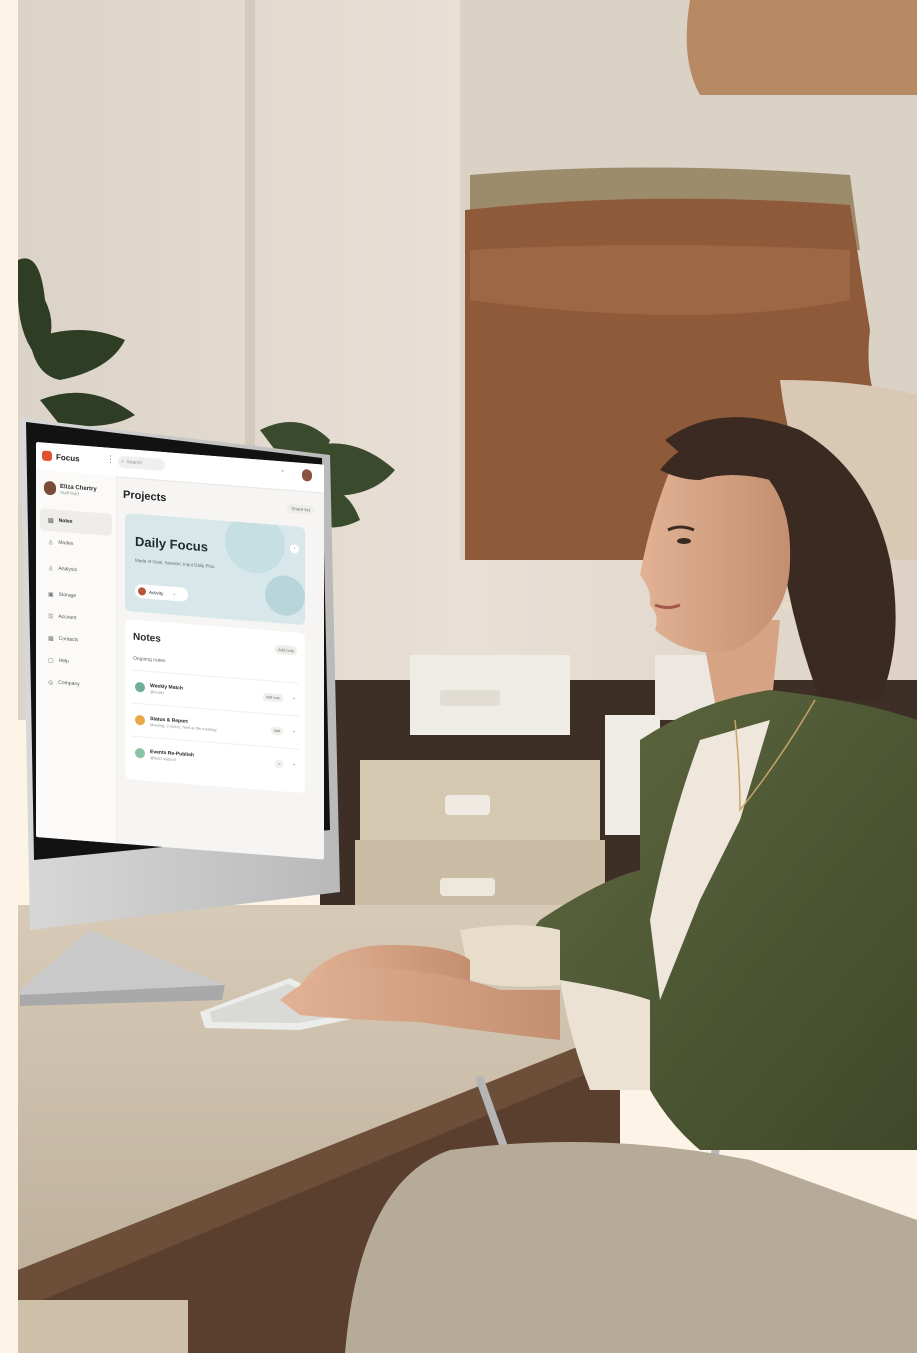  I want to click on logo-label: Focus, so click(68, 457).